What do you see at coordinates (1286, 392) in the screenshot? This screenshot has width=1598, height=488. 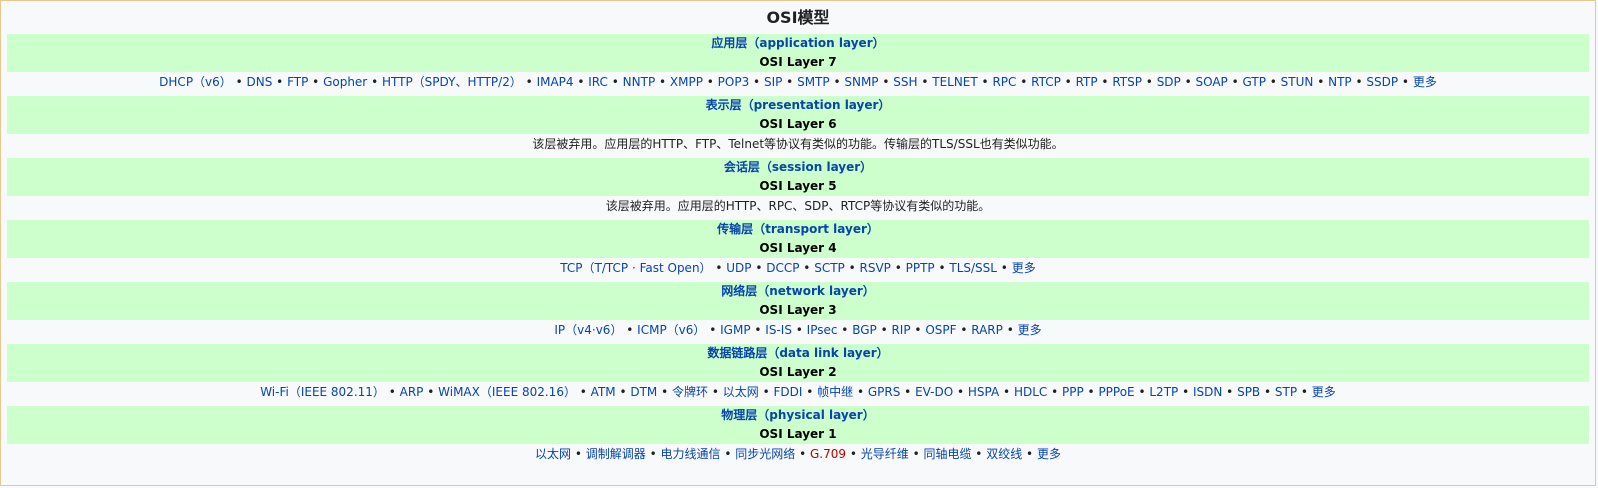 I see `protocol-link: STP` at bounding box center [1286, 392].